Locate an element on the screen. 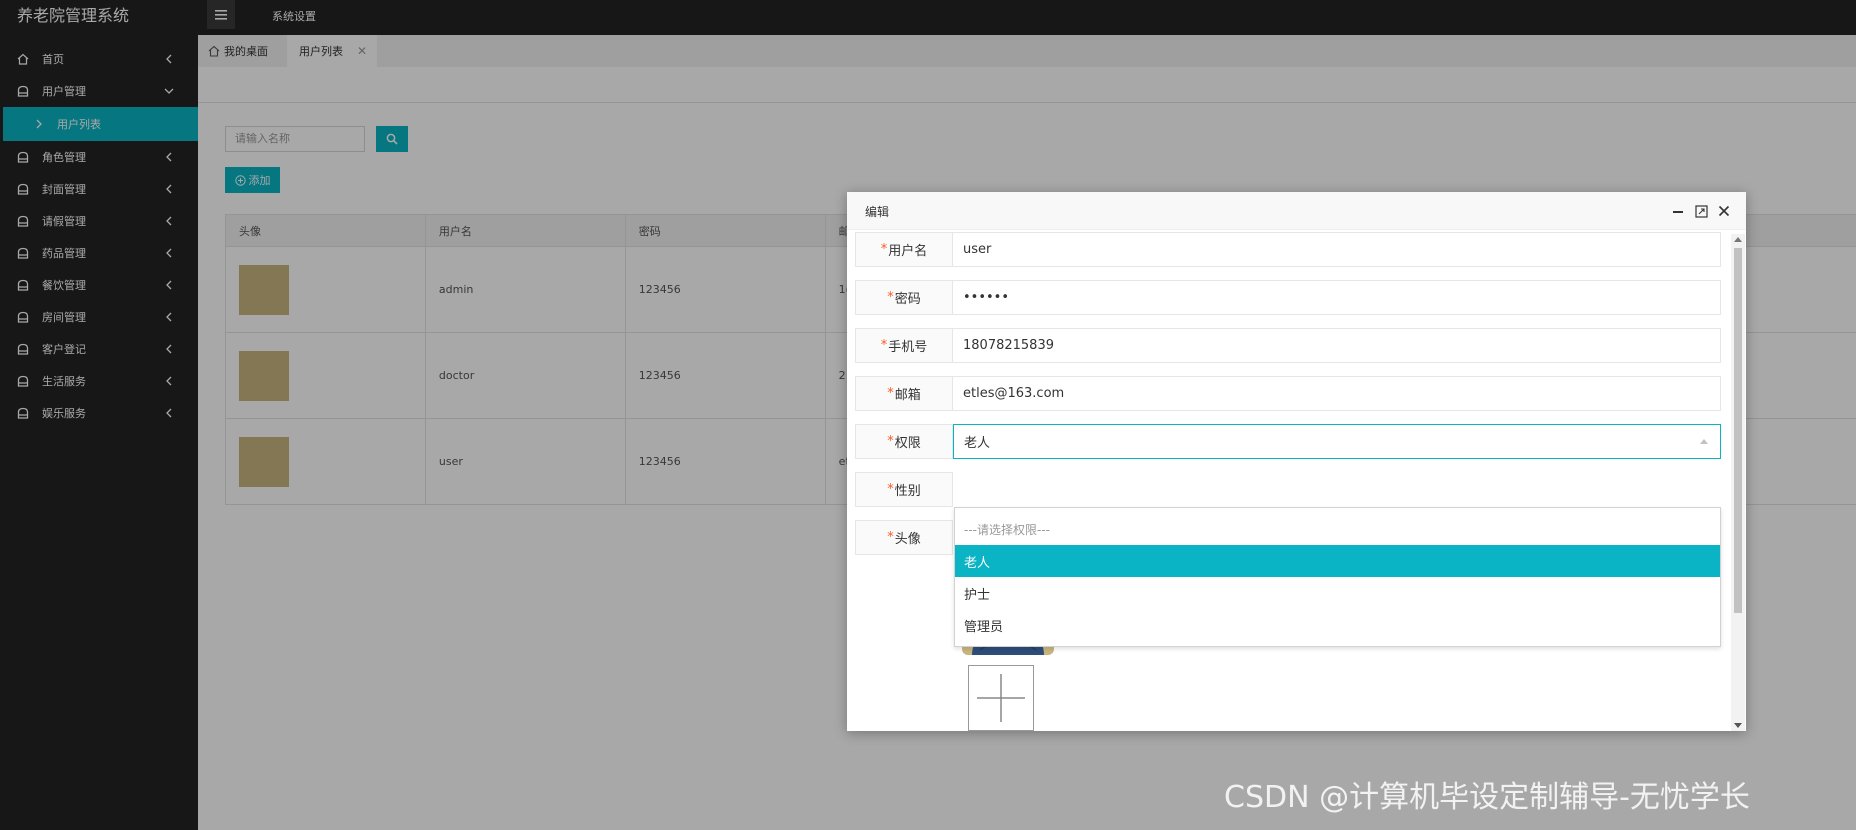 This screenshot has width=1856, height=830. maximize-icon is located at coordinates (1701, 211).